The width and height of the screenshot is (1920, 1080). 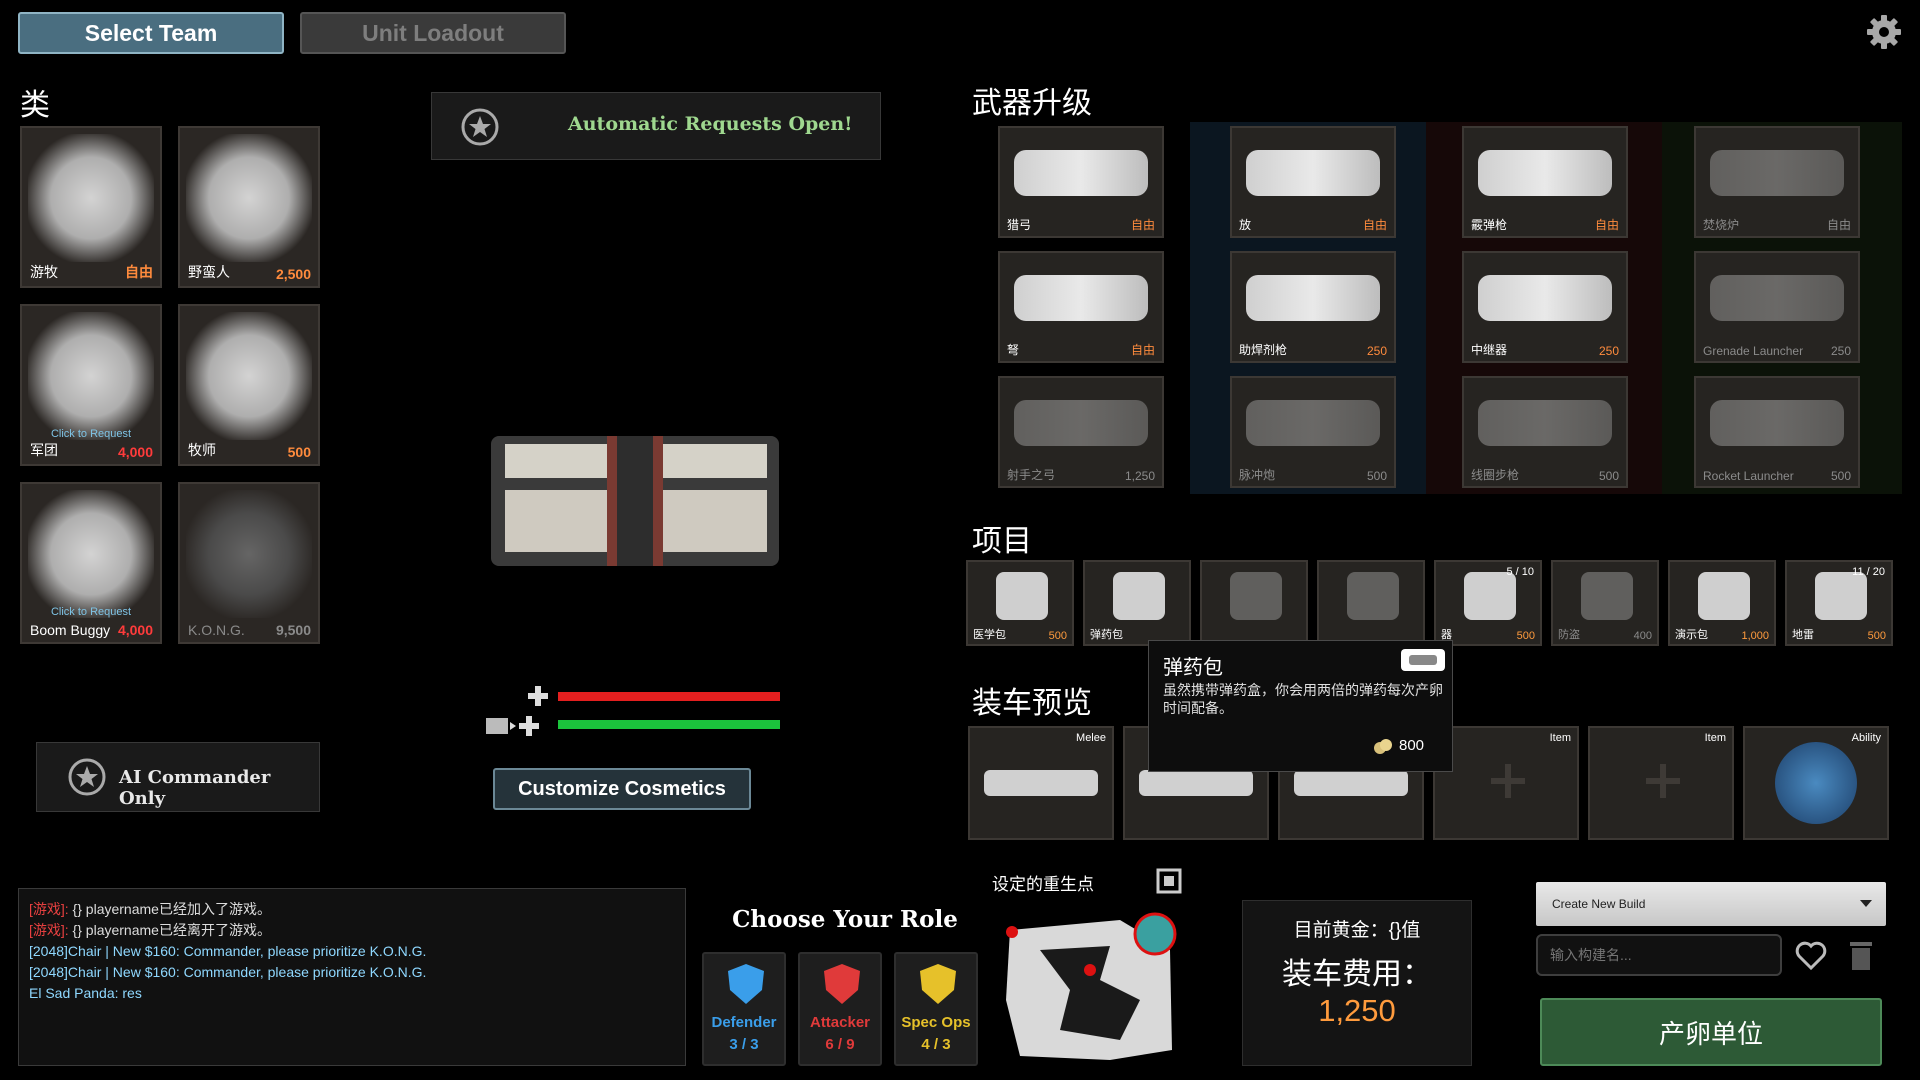 What do you see at coordinates (91, 207) in the screenshot?
I see `class-card: 游牧 自由` at bounding box center [91, 207].